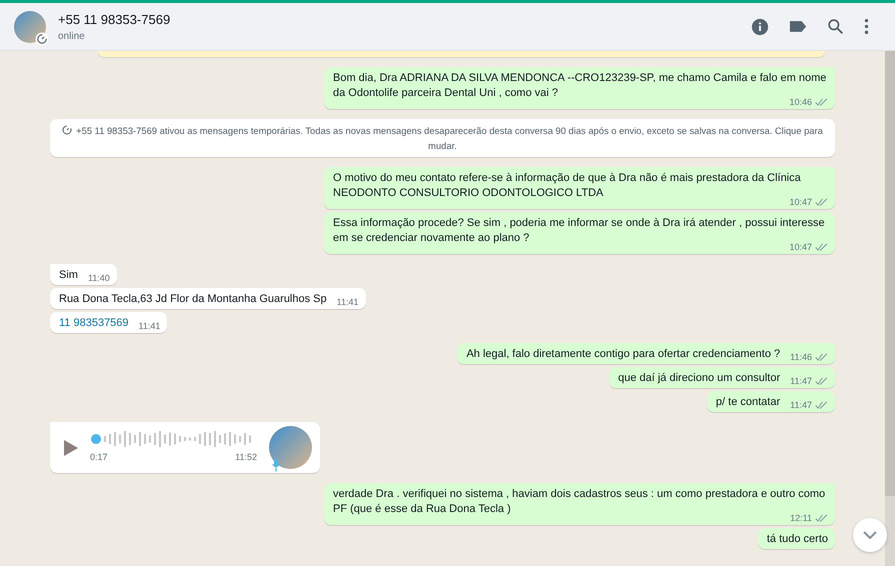 Image resolution: width=895 pixels, height=566 pixels. I want to click on contact-avatar, so click(30, 26).